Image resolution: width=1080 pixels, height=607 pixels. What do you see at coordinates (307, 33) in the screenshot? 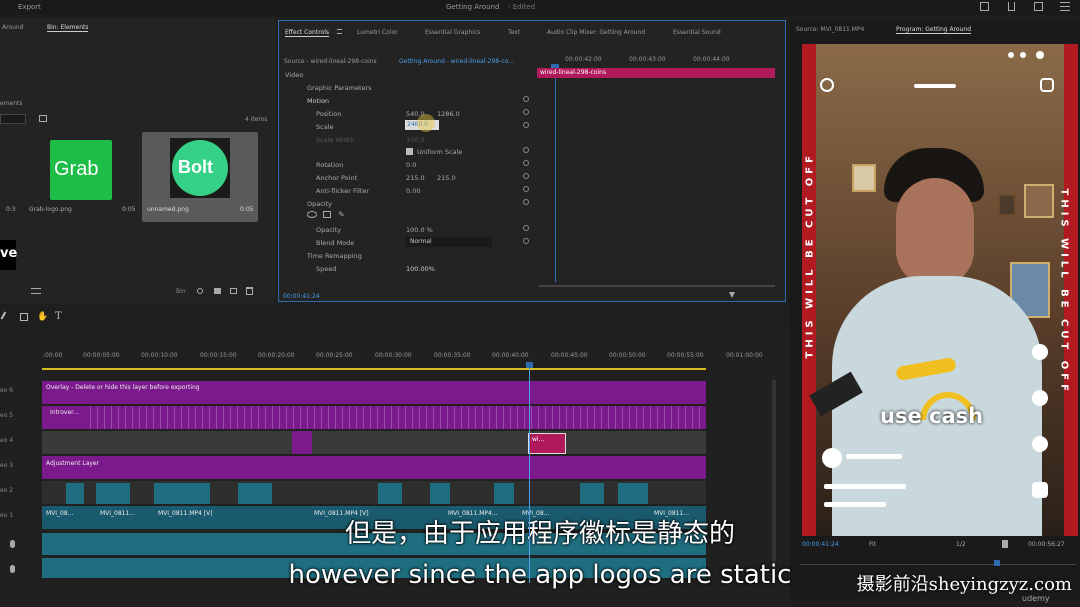
I see `tab-effect-controls: Effect Controls` at bounding box center [307, 33].